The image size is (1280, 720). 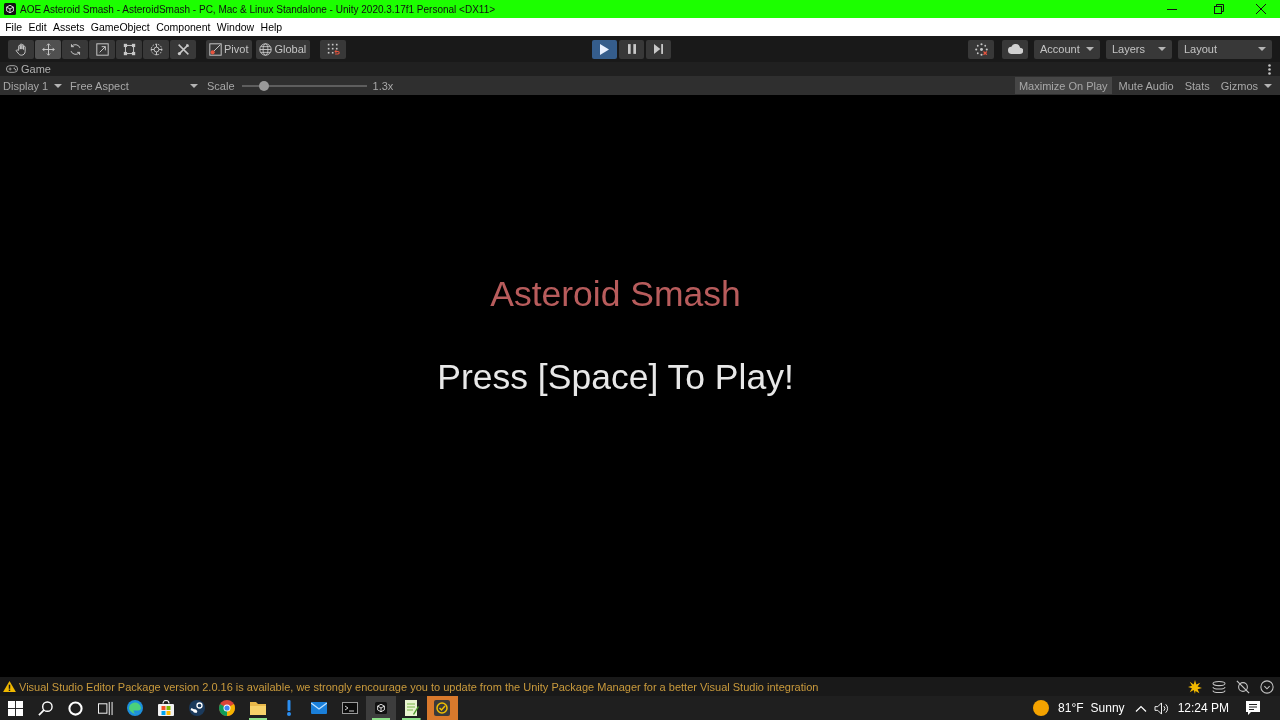 What do you see at coordinates (319, 708) in the screenshot?
I see `mail-icon` at bounding box center [319, 708].